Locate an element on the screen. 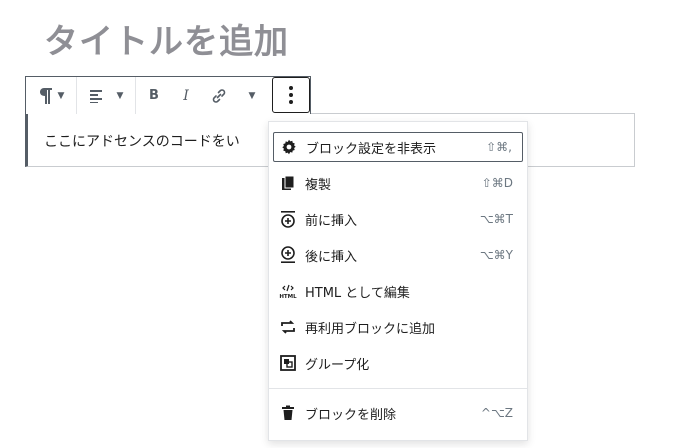  alignment-group: ▼ is located at coordinates (106, 95).